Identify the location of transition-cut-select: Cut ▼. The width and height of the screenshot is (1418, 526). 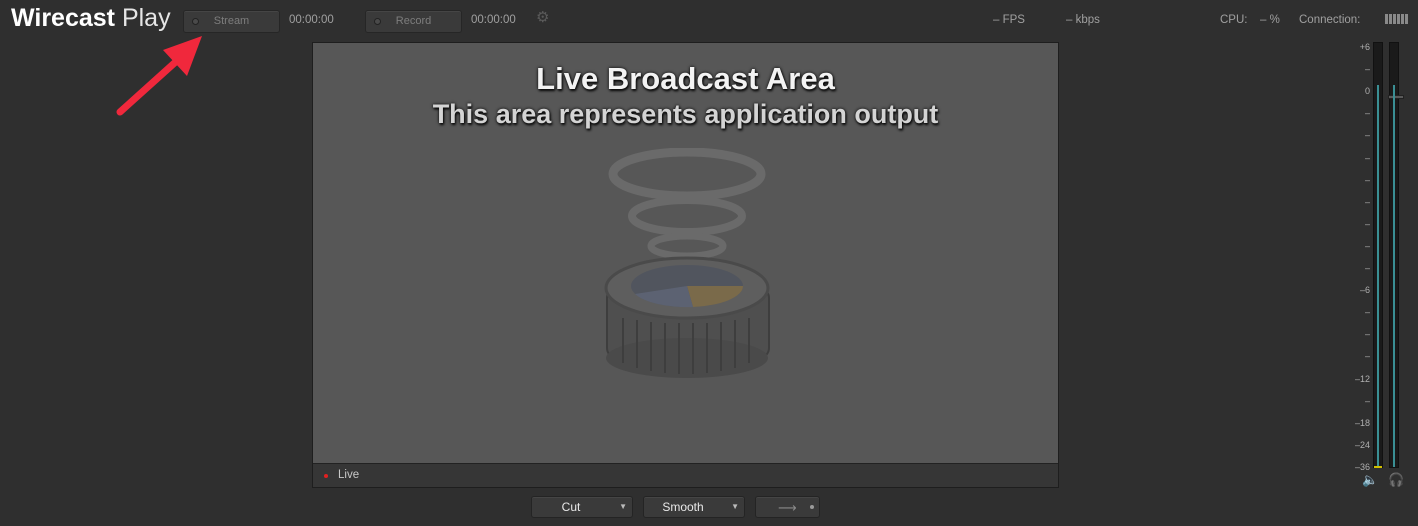
(582, 507).